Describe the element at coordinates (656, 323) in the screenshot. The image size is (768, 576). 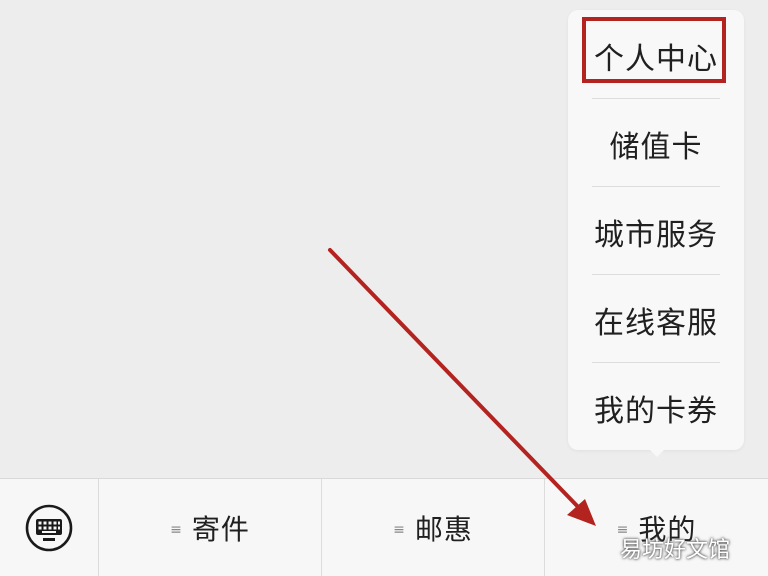
I see `menu-item-label: 在线客服` at that location.